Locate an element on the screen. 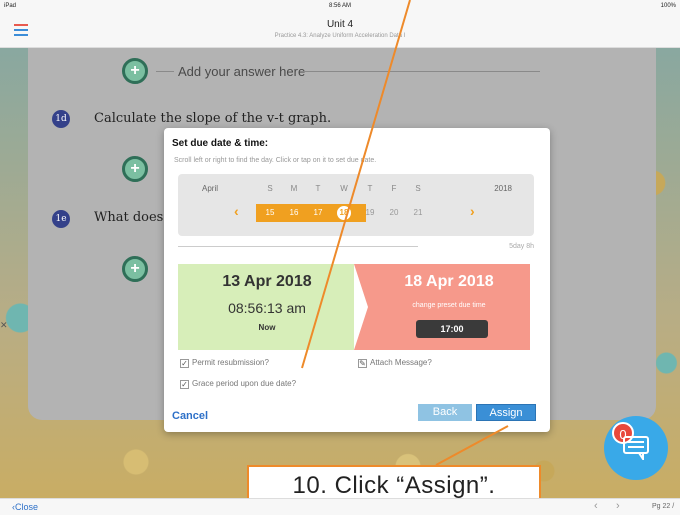 The height and width of the screenshot is (515, 680). chevron-left-icon: ‹ is located at coordinates (236, 211).